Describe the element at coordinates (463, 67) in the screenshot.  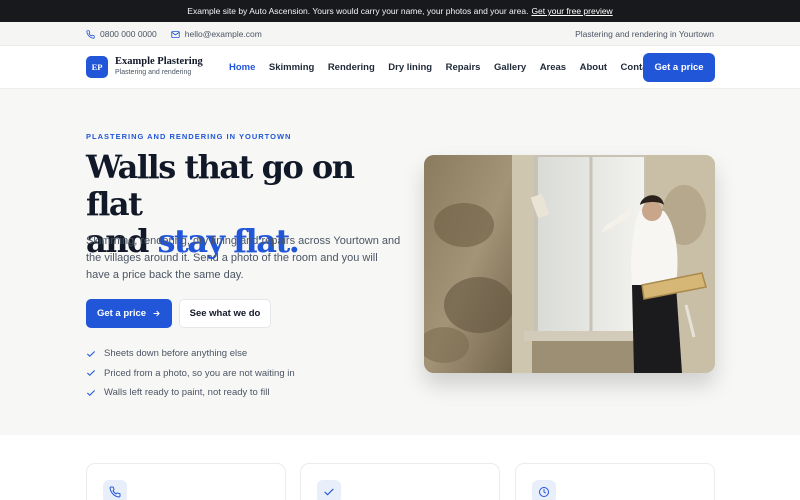
I see `nav-repairs: Repairs` at that location.